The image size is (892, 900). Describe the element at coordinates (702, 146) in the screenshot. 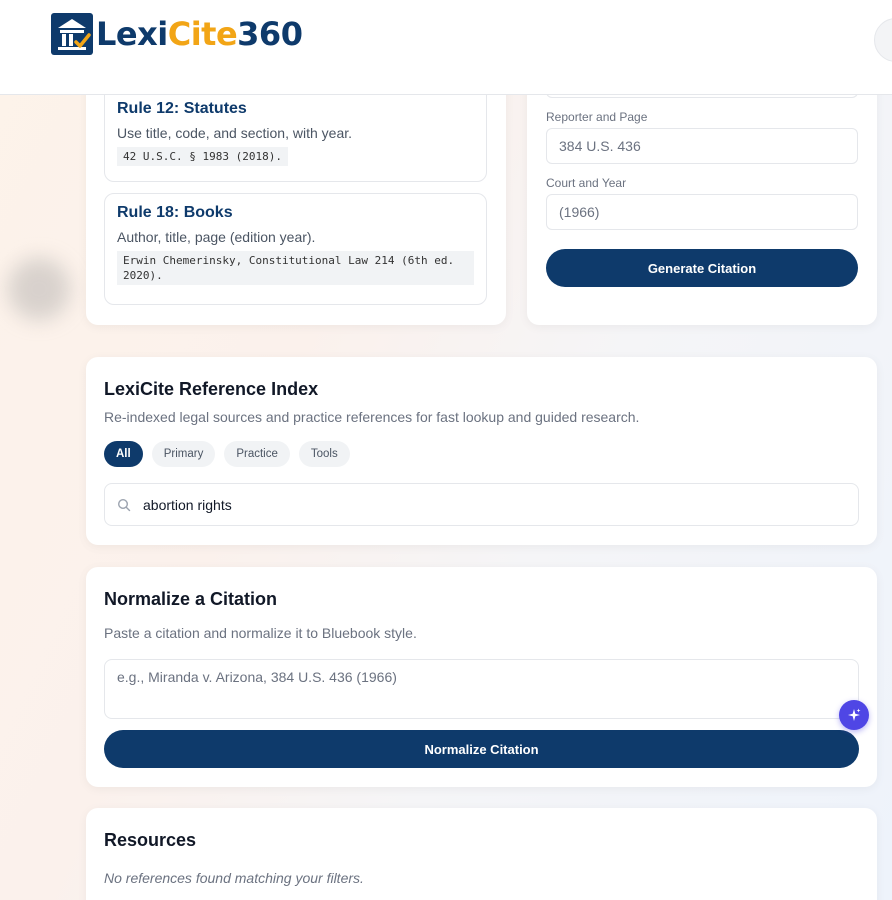

I see `reporter-input: 384 U.S. 436` at that location.